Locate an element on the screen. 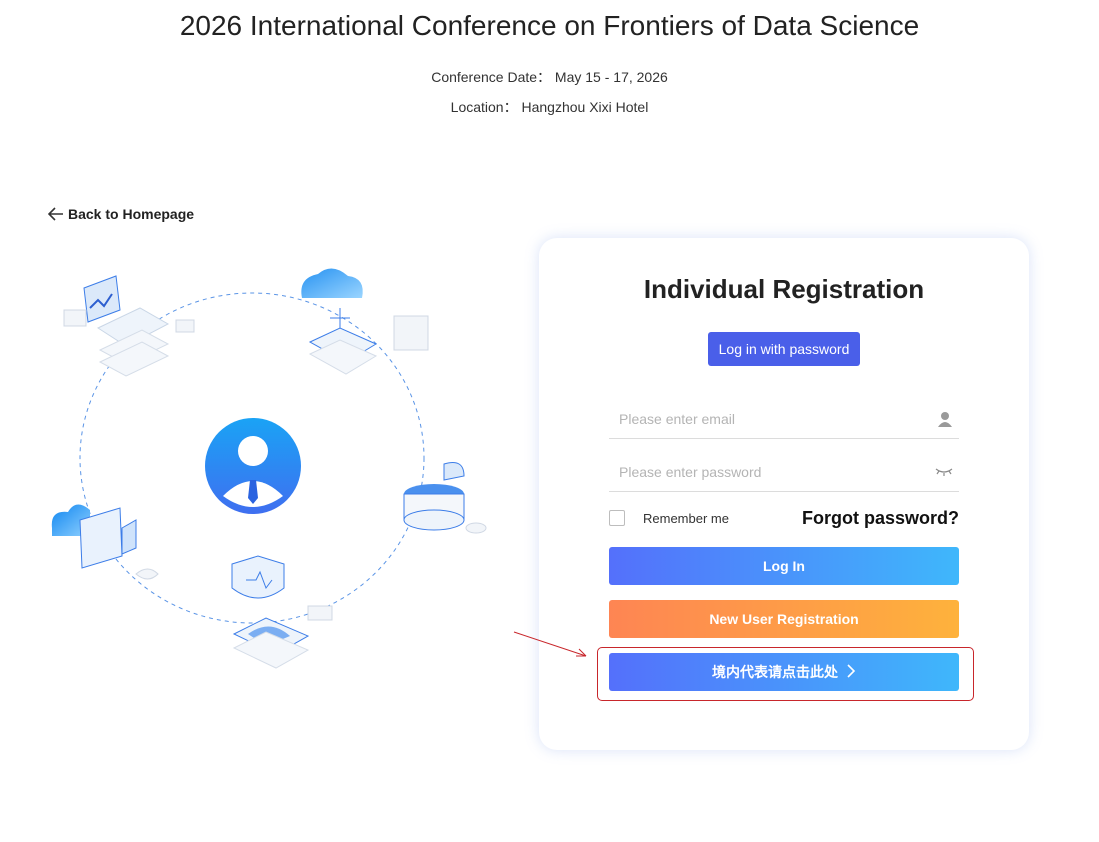 The image size is (1099, 842). login-button: Log In is located at coordinates (784, 566).